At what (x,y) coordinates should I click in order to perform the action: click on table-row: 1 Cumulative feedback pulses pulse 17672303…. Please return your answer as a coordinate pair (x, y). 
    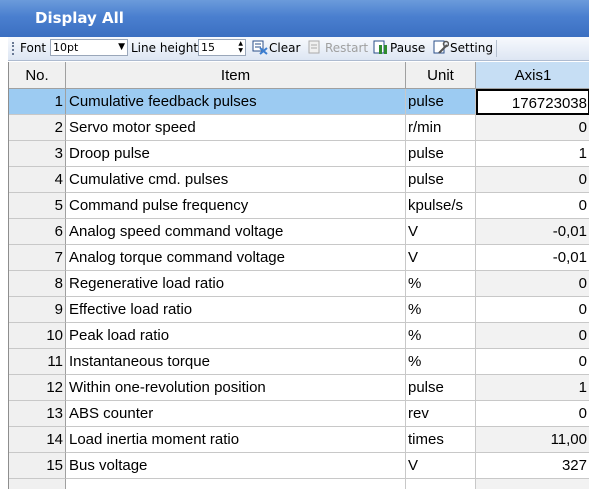
    Looking at the image, I should click on (299, 102).